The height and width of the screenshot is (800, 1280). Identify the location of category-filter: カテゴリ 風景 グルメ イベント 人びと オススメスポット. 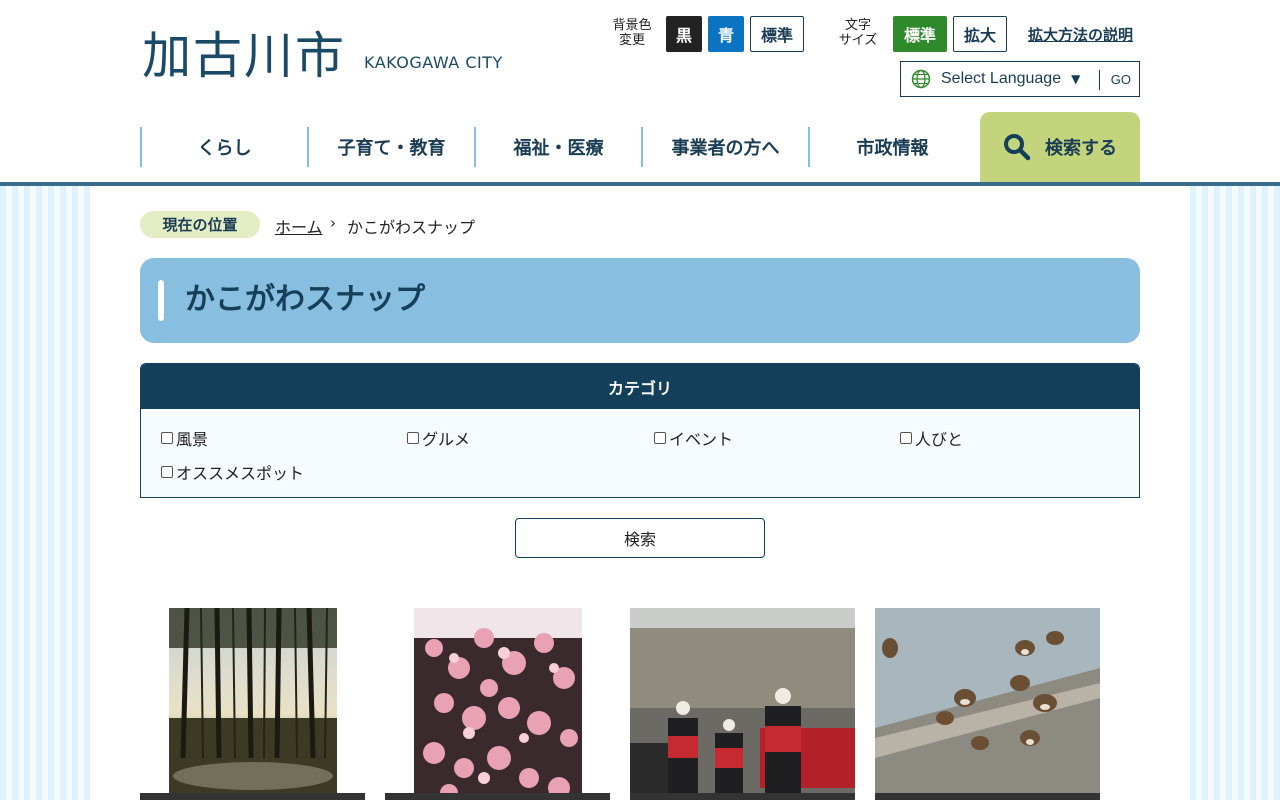
(640, 430).